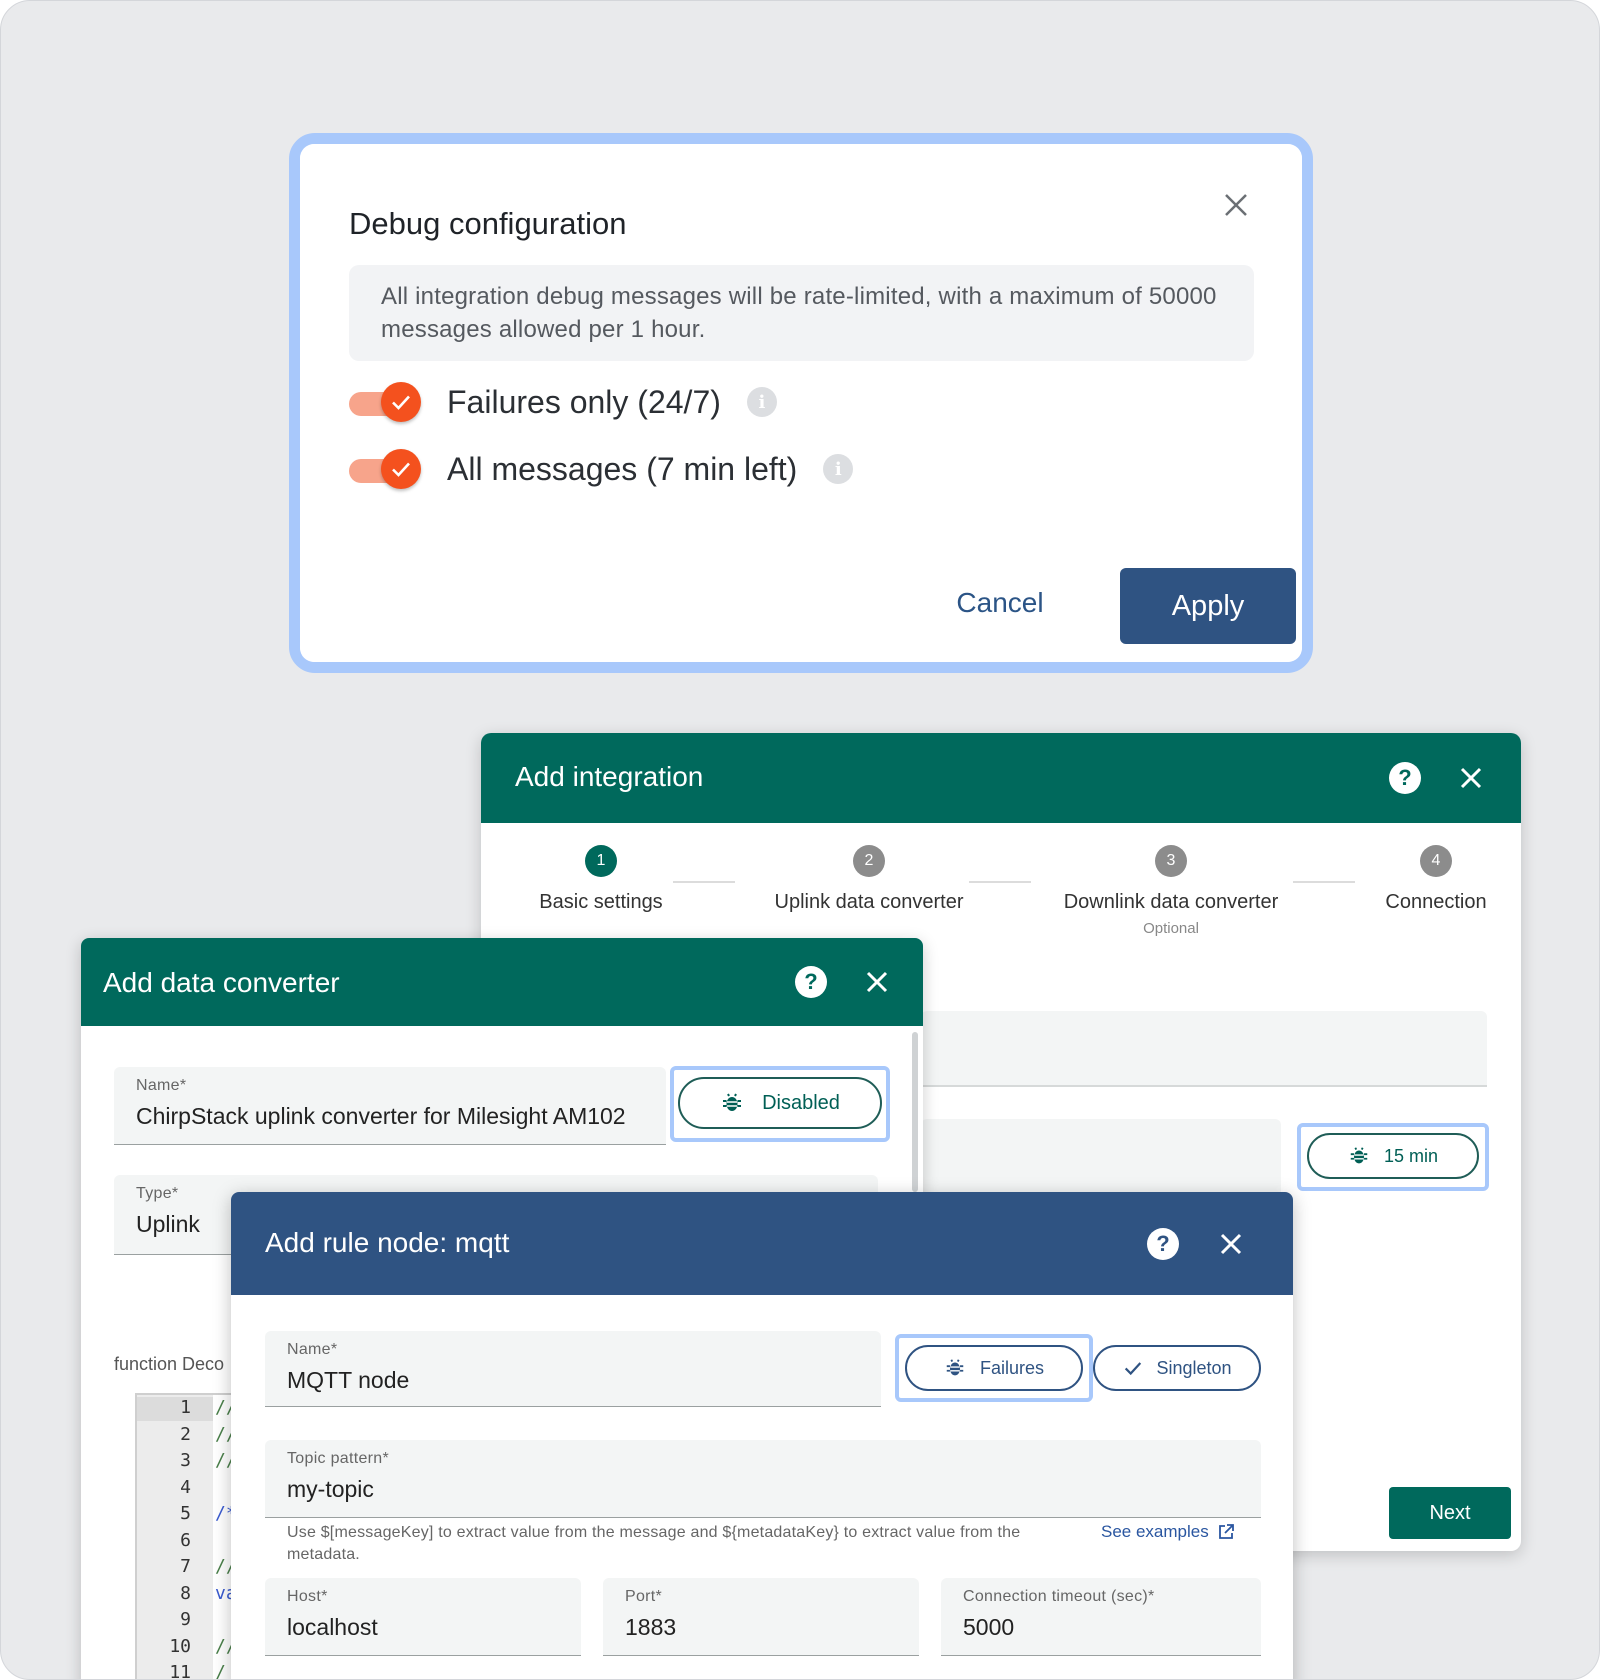 This screenshot has height=1680, width=1600. What do you see at coordinates (385, 402) in the screenshot?
I see `failures-only-toggle` at bounding box center [385, 402].